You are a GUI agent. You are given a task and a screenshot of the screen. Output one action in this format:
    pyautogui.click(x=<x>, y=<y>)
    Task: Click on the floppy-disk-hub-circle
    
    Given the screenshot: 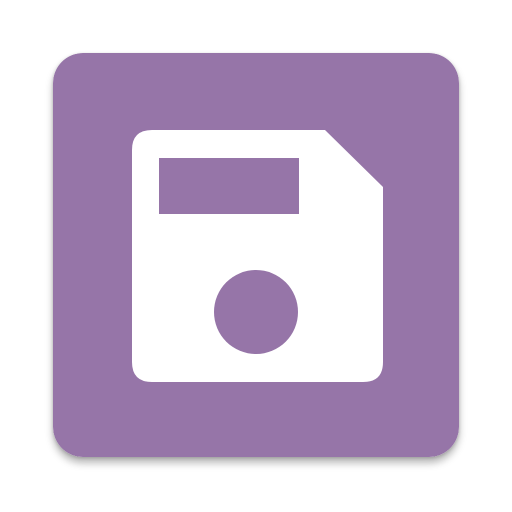 What is the action you would take?
    pyautogui.click(x=256, y=312)
    